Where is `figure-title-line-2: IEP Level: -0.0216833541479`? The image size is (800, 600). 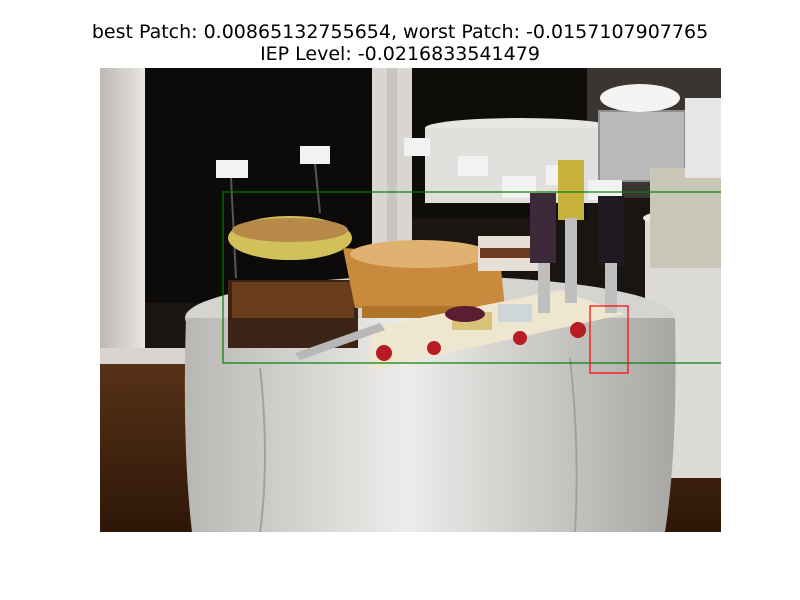
figure-title-line-2: IEP Level: -0.0216833541479 is located at coordinates (400, 54).